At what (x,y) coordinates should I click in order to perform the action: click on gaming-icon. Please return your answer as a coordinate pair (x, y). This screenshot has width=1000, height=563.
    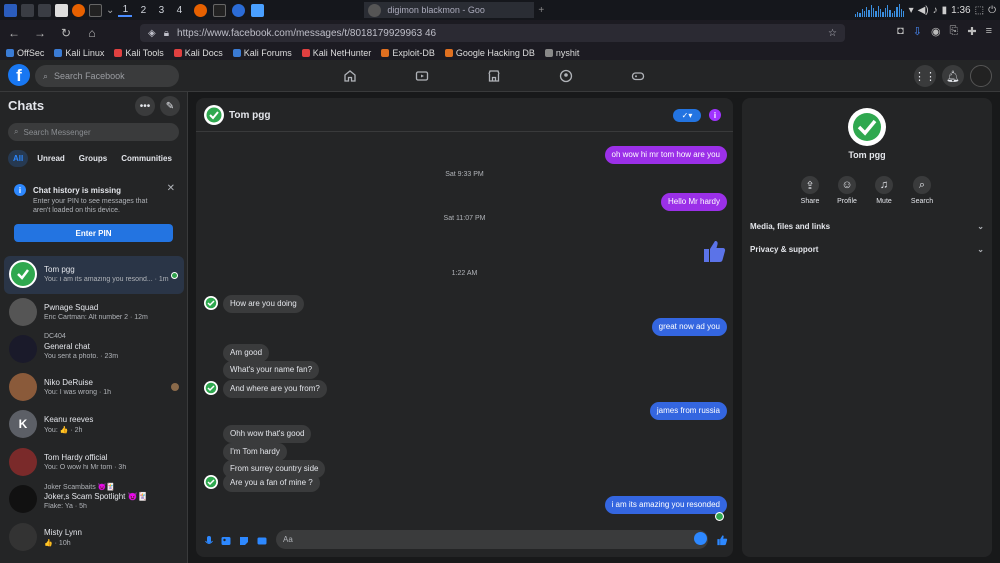
    Looking at the image, I should click on (638, 76).